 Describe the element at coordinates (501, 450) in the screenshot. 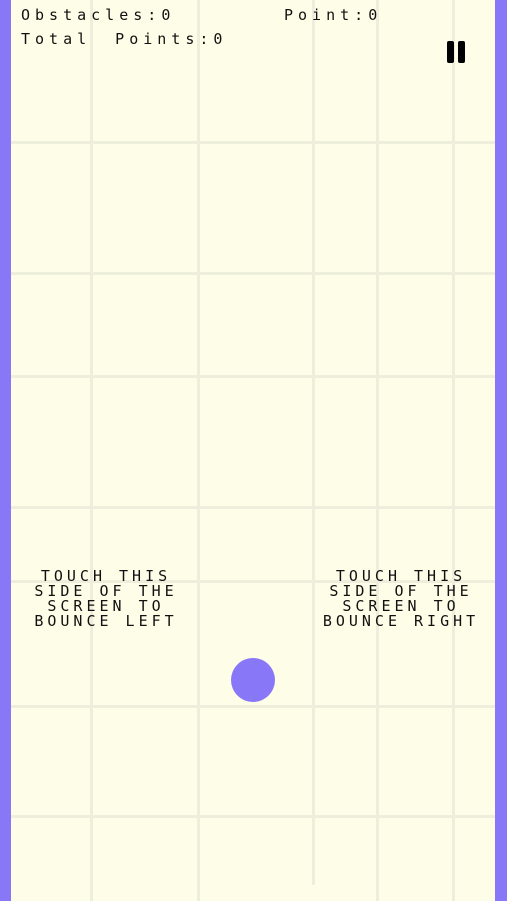

I see `right-wall` at that location.